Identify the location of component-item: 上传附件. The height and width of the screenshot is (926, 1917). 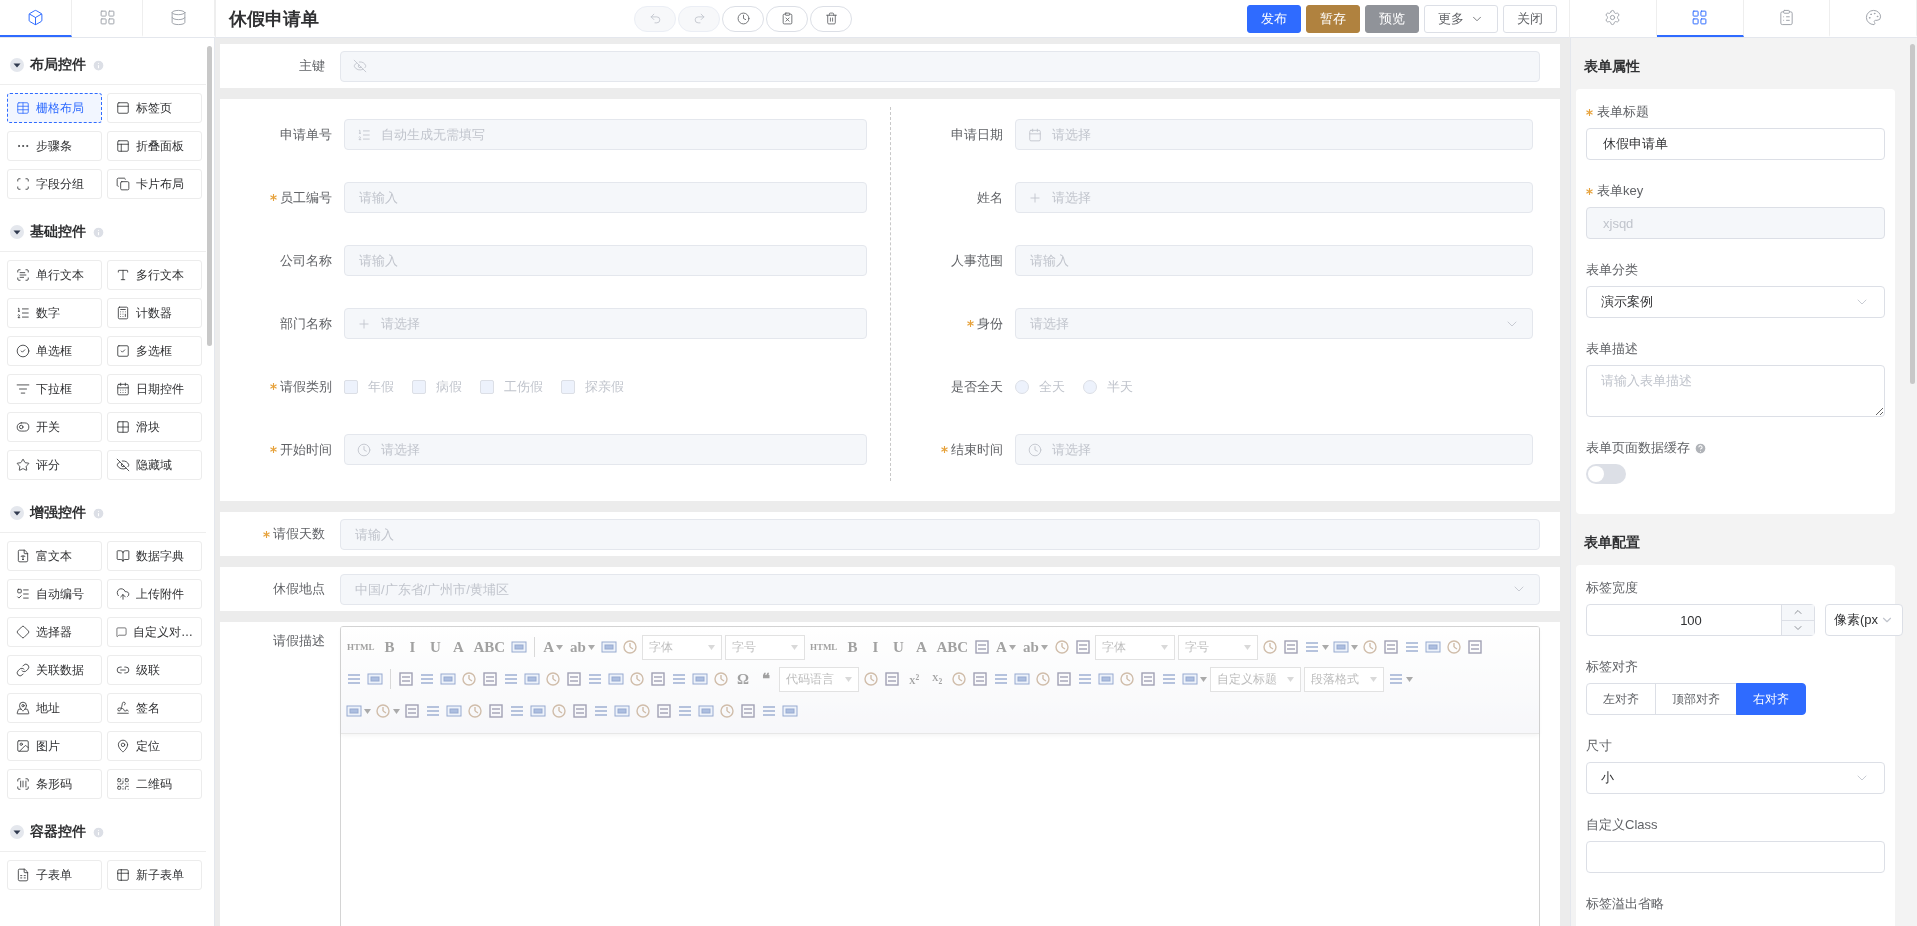
(154, 594).